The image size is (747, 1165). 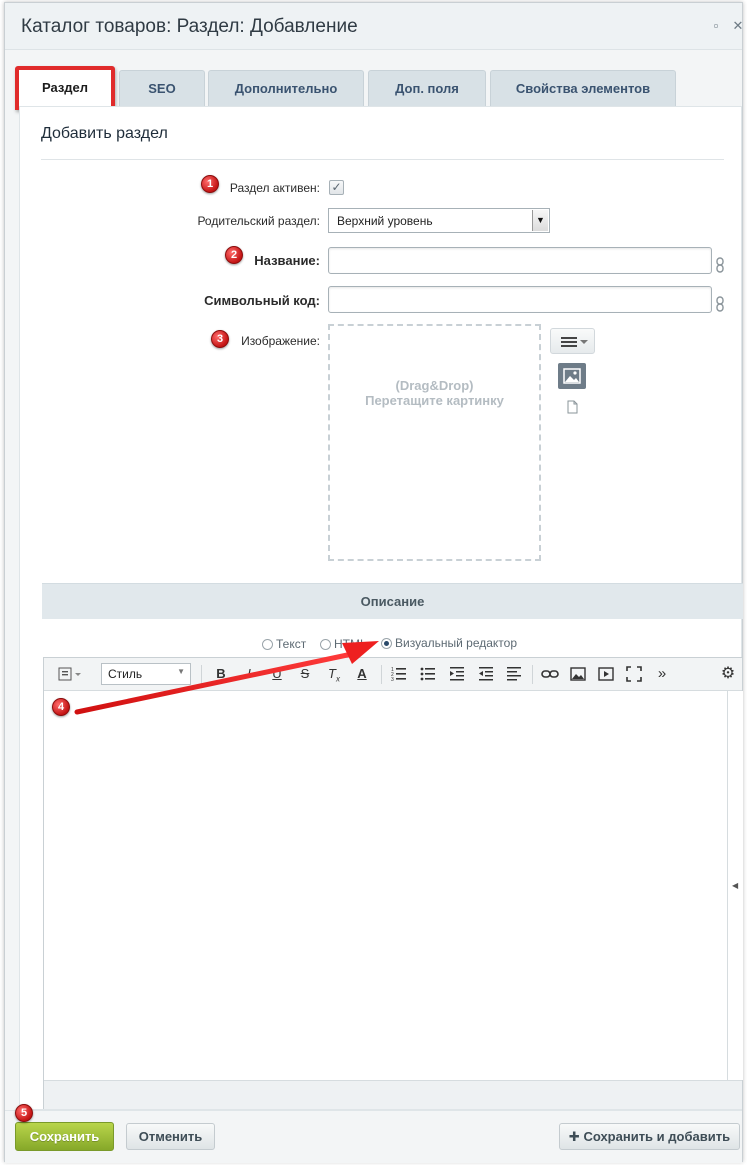 I want to click on text-color-icon: A, so click(x=362, y=674).